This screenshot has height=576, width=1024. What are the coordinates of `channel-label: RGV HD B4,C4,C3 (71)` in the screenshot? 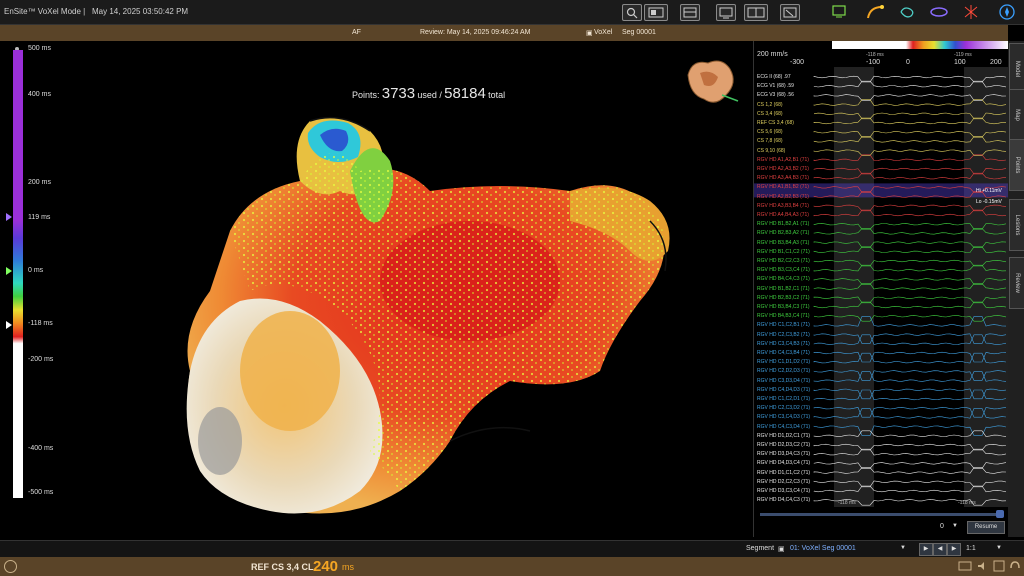 It's located at (783, 279).